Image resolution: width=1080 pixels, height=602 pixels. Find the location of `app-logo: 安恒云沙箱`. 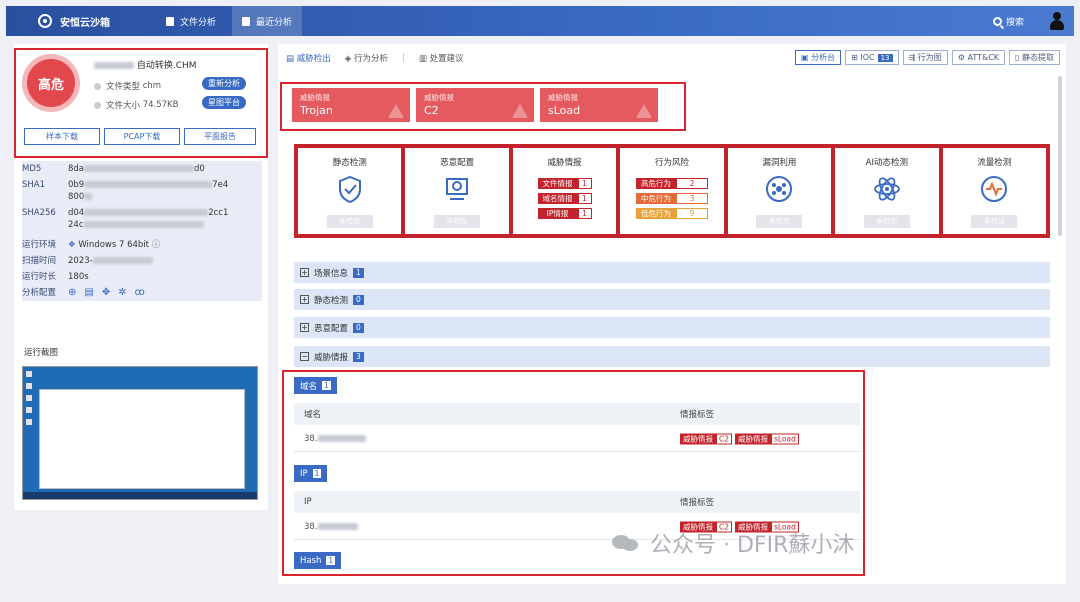

app-logo: 安恒云沙箱 is located at coordinates (74, 21).